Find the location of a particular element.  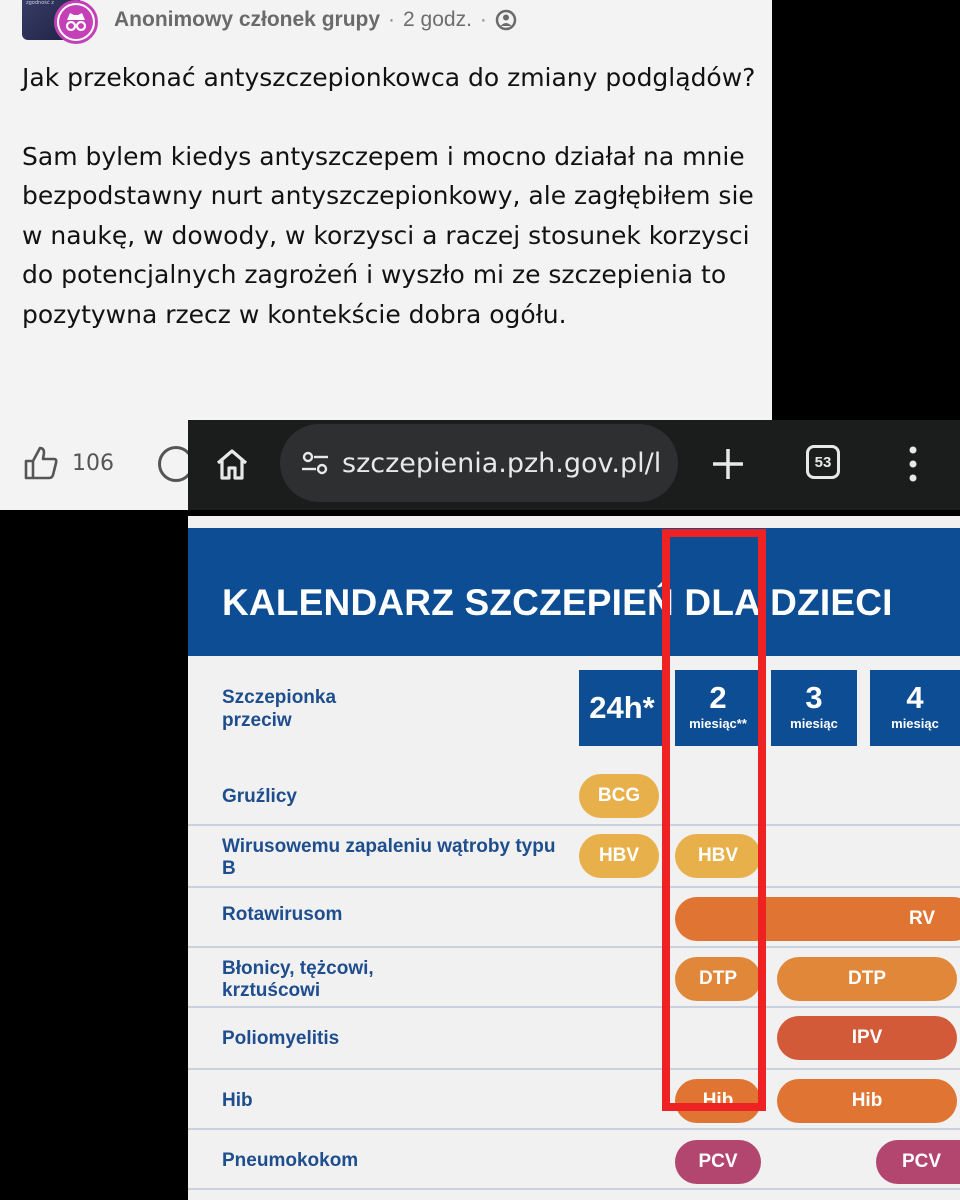

row-label-pneumokokom: Pneumokokom is located at coordinates (290, 1160).